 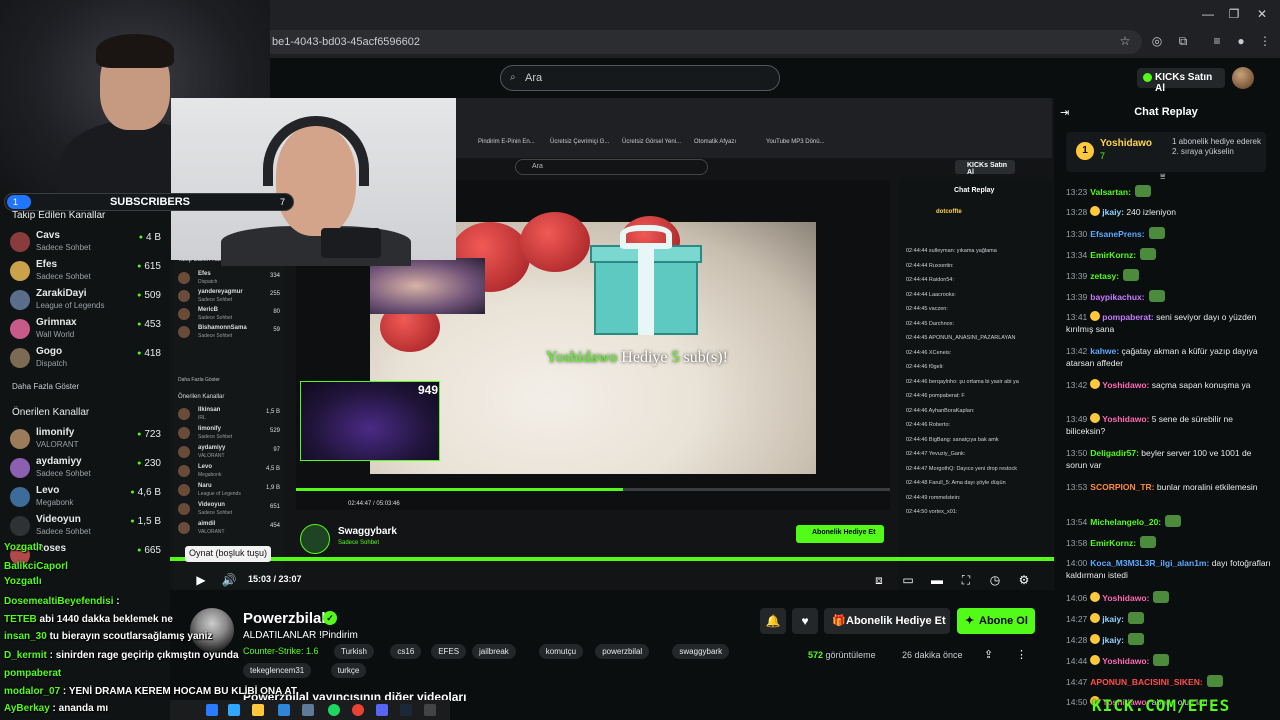 What do you see at coordinates (334, 710) in the screenshot?
I see `spotify-icon` at bounding box center [334, 710].